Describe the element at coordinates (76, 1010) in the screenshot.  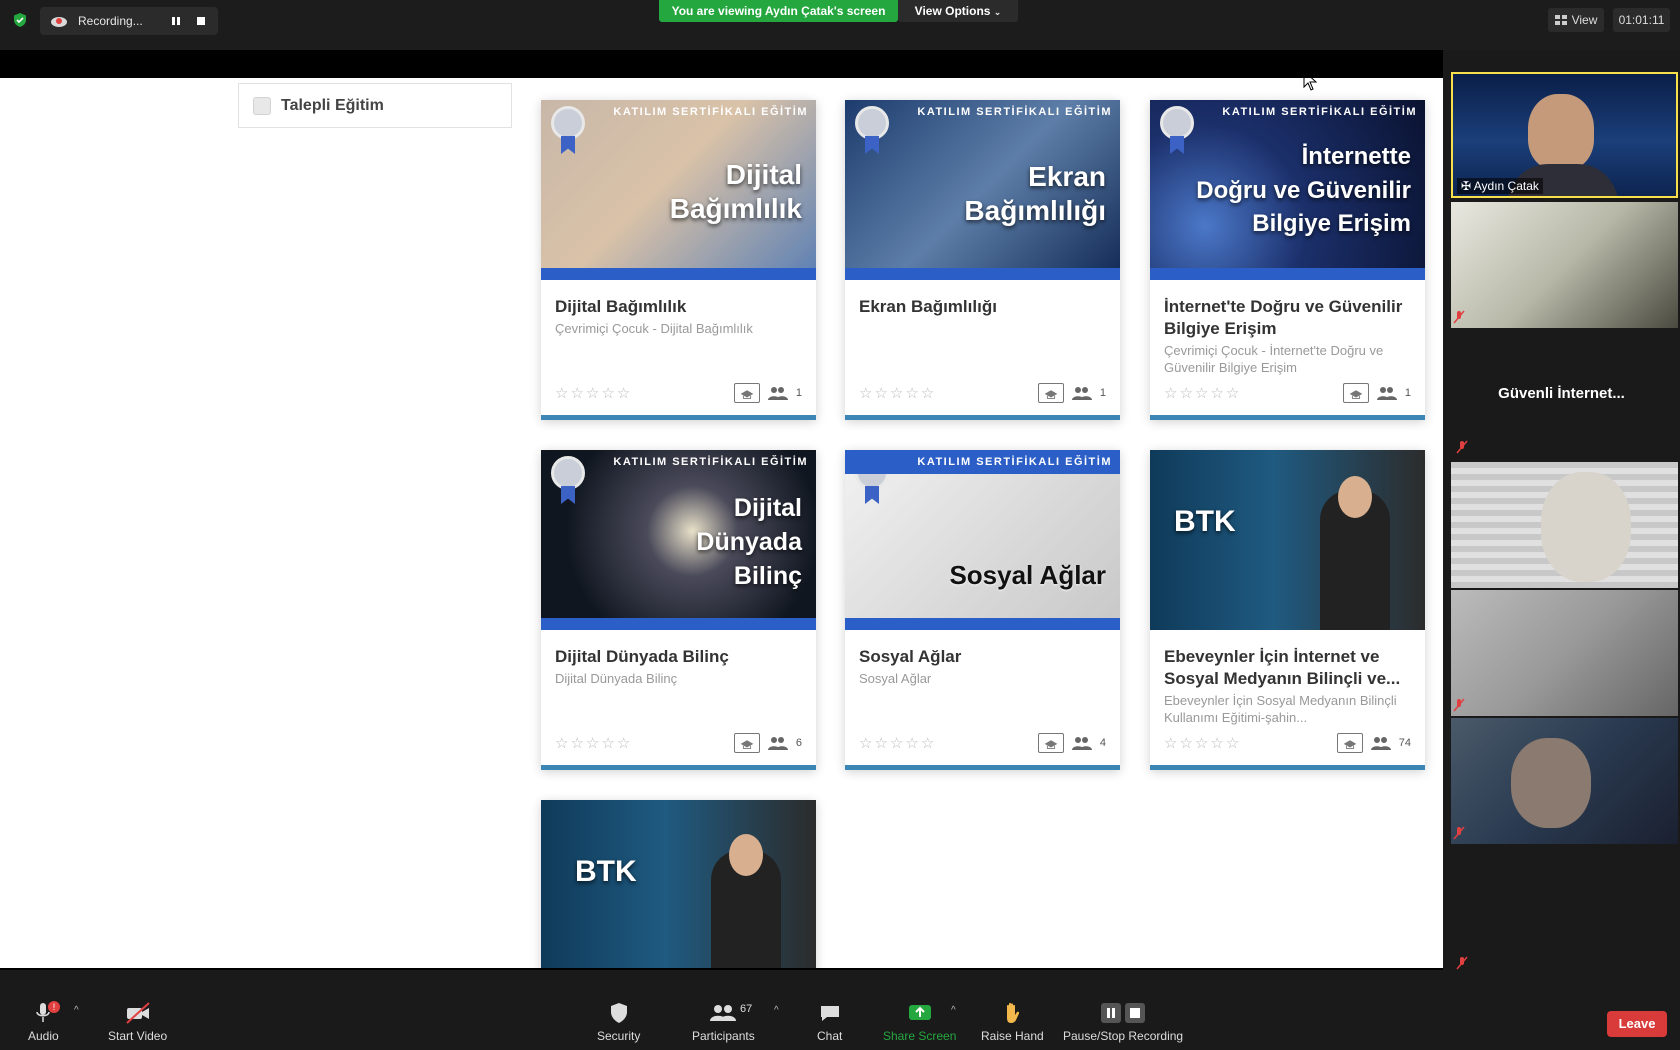
I see `audio-options-caret: ^` at that location.